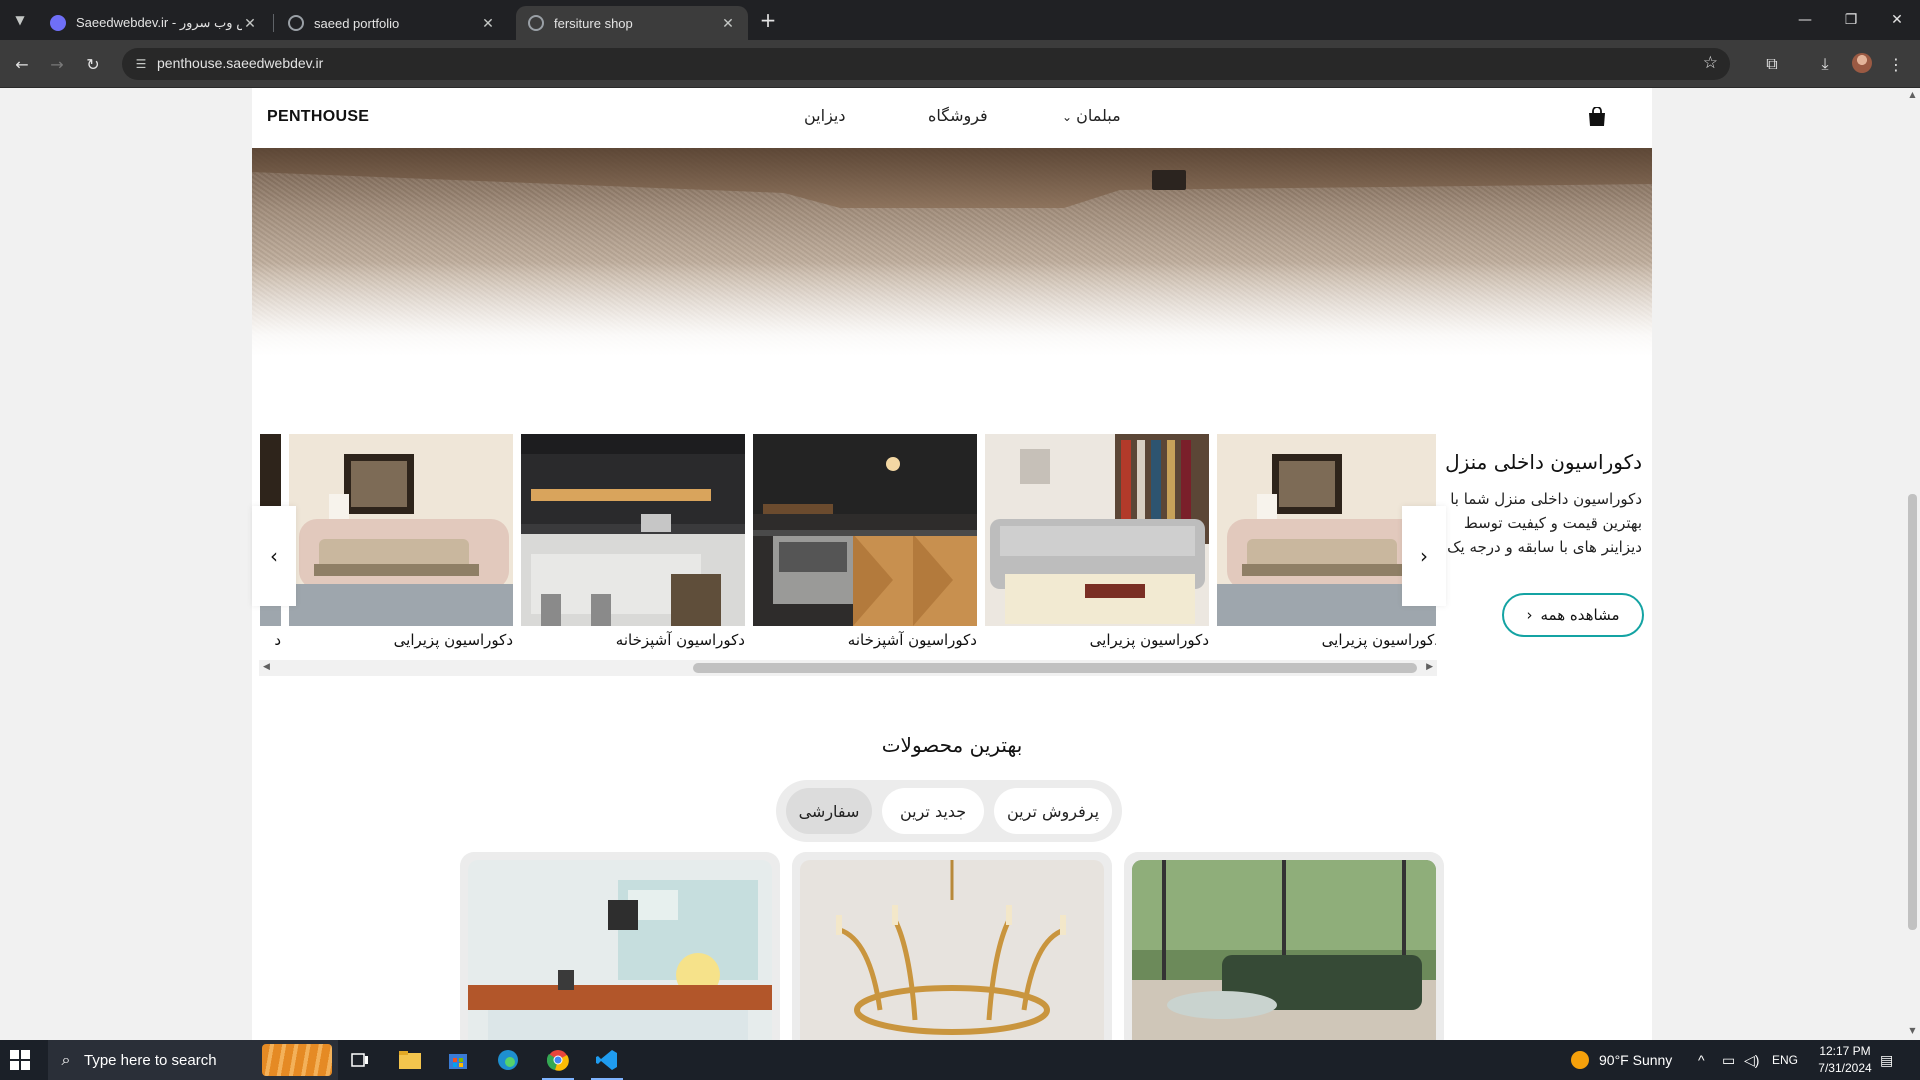 This screenshot has height=1080, width=1920. What do you see at coordinates (1284, 950) in the screenshot?
I see `product-image-green-sofa` at bounding box center [1284, 950].